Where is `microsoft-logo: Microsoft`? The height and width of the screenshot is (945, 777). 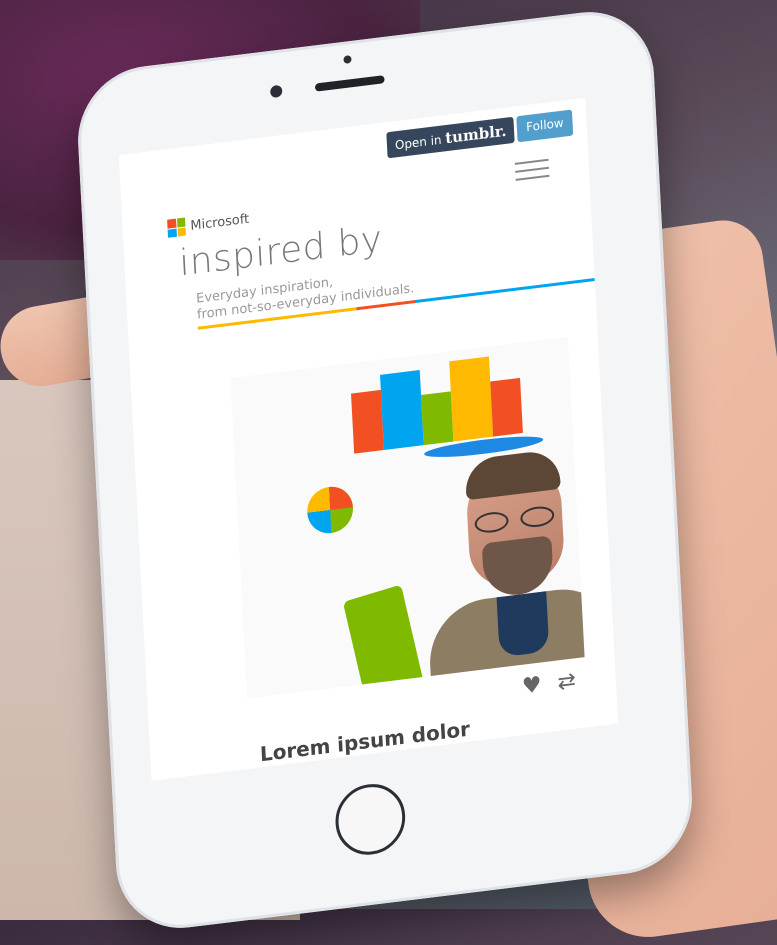 microsoft-logo: Microsoft is located at coordinates (208, 224).